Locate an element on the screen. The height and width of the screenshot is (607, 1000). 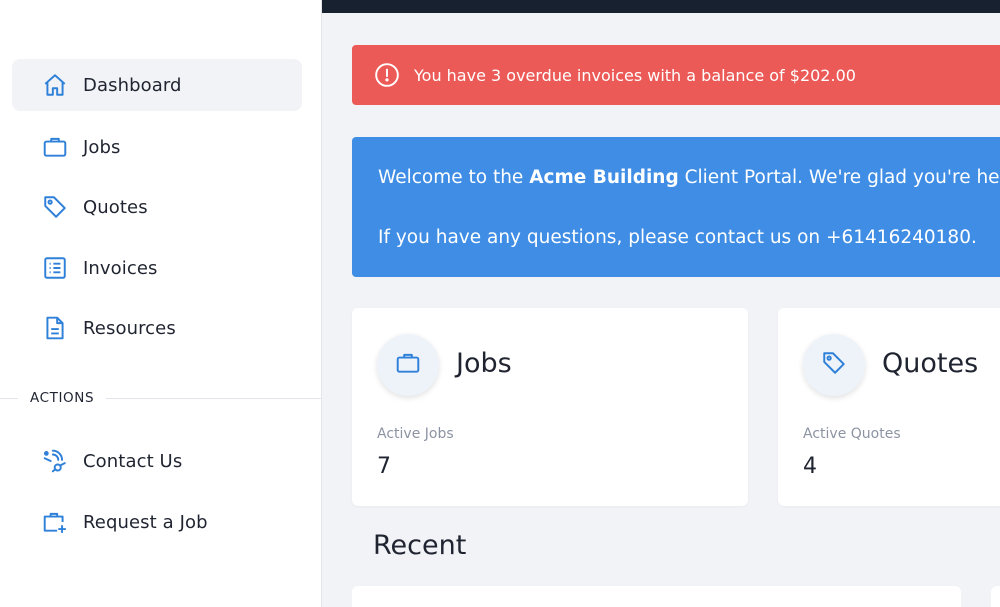
list-icon is located at coordinates (55, 268).